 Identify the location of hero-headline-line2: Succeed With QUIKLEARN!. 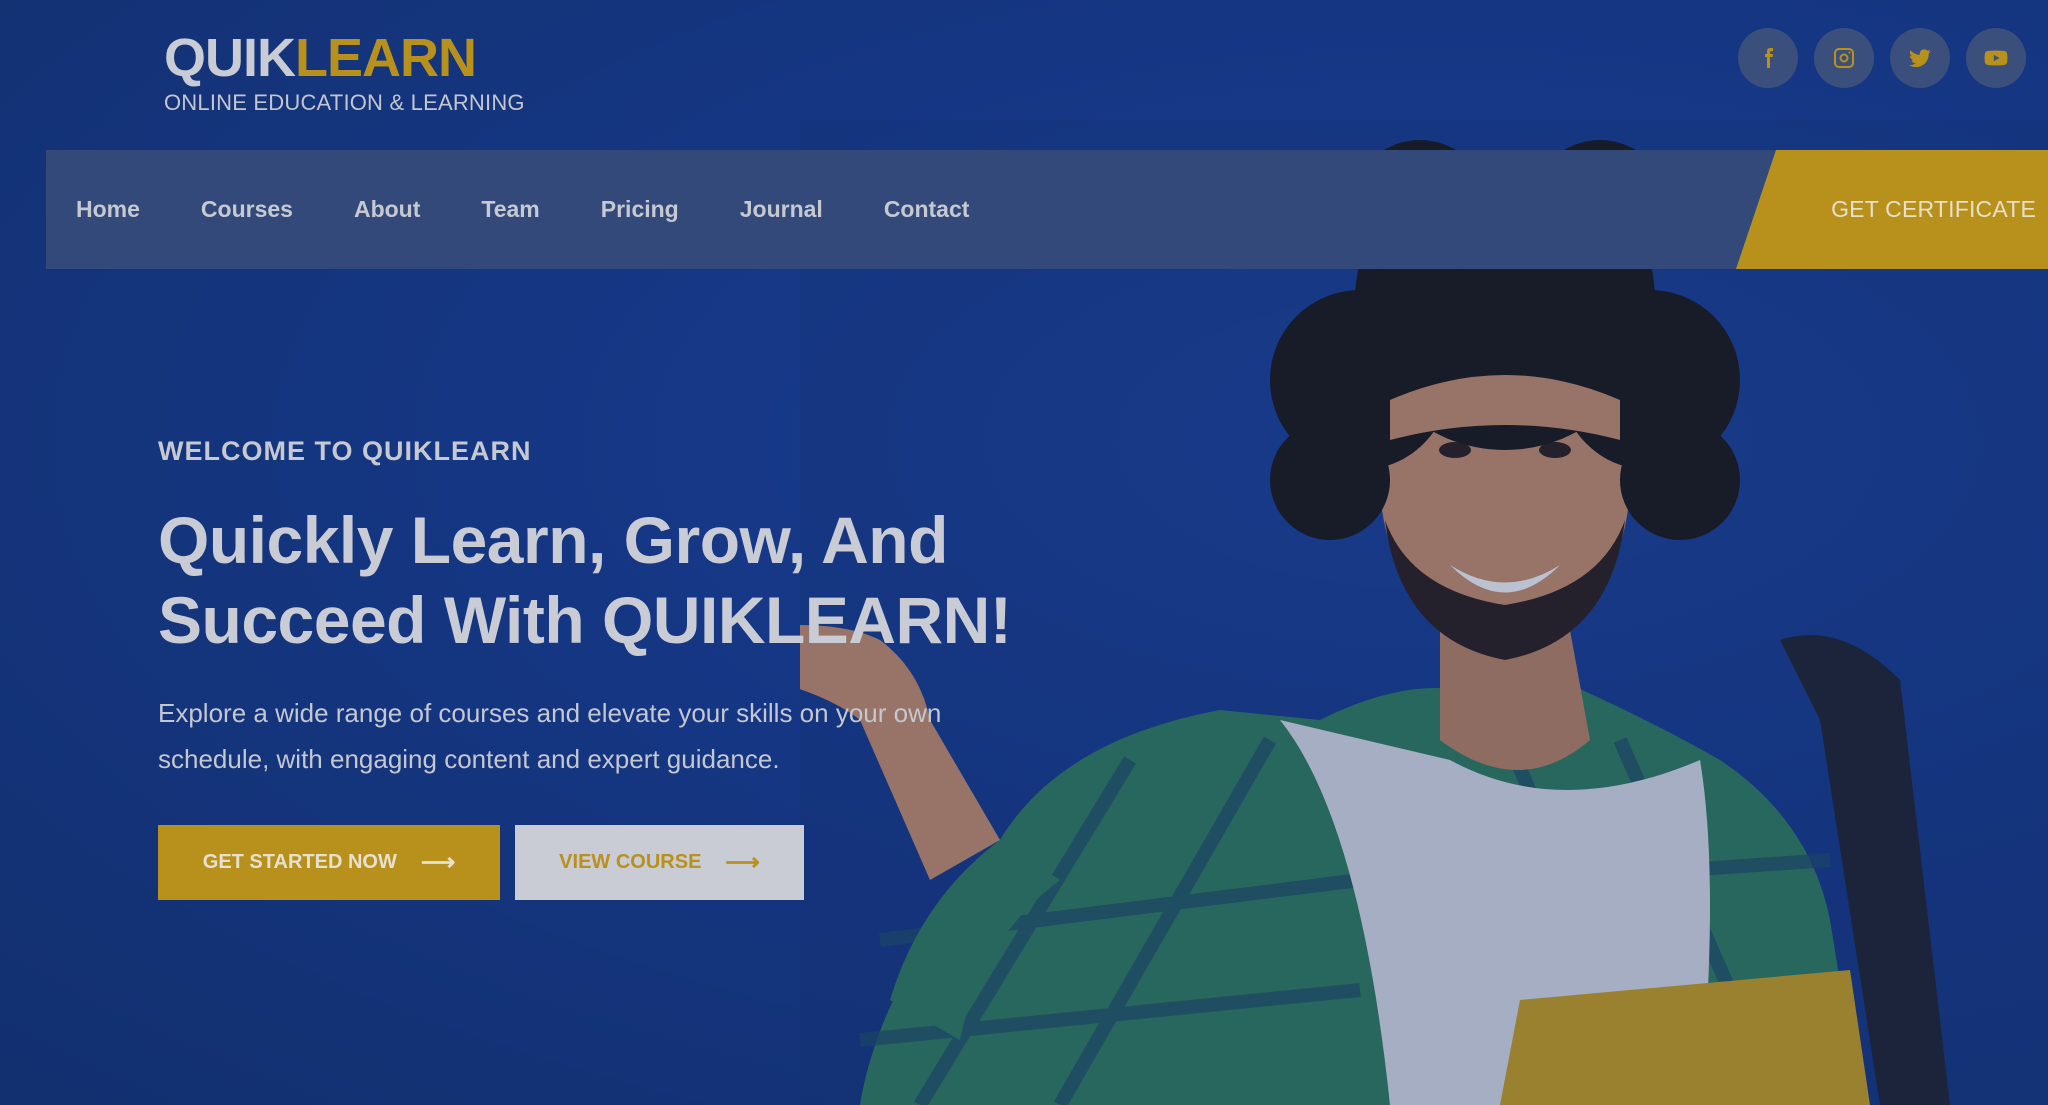
(585, 620).